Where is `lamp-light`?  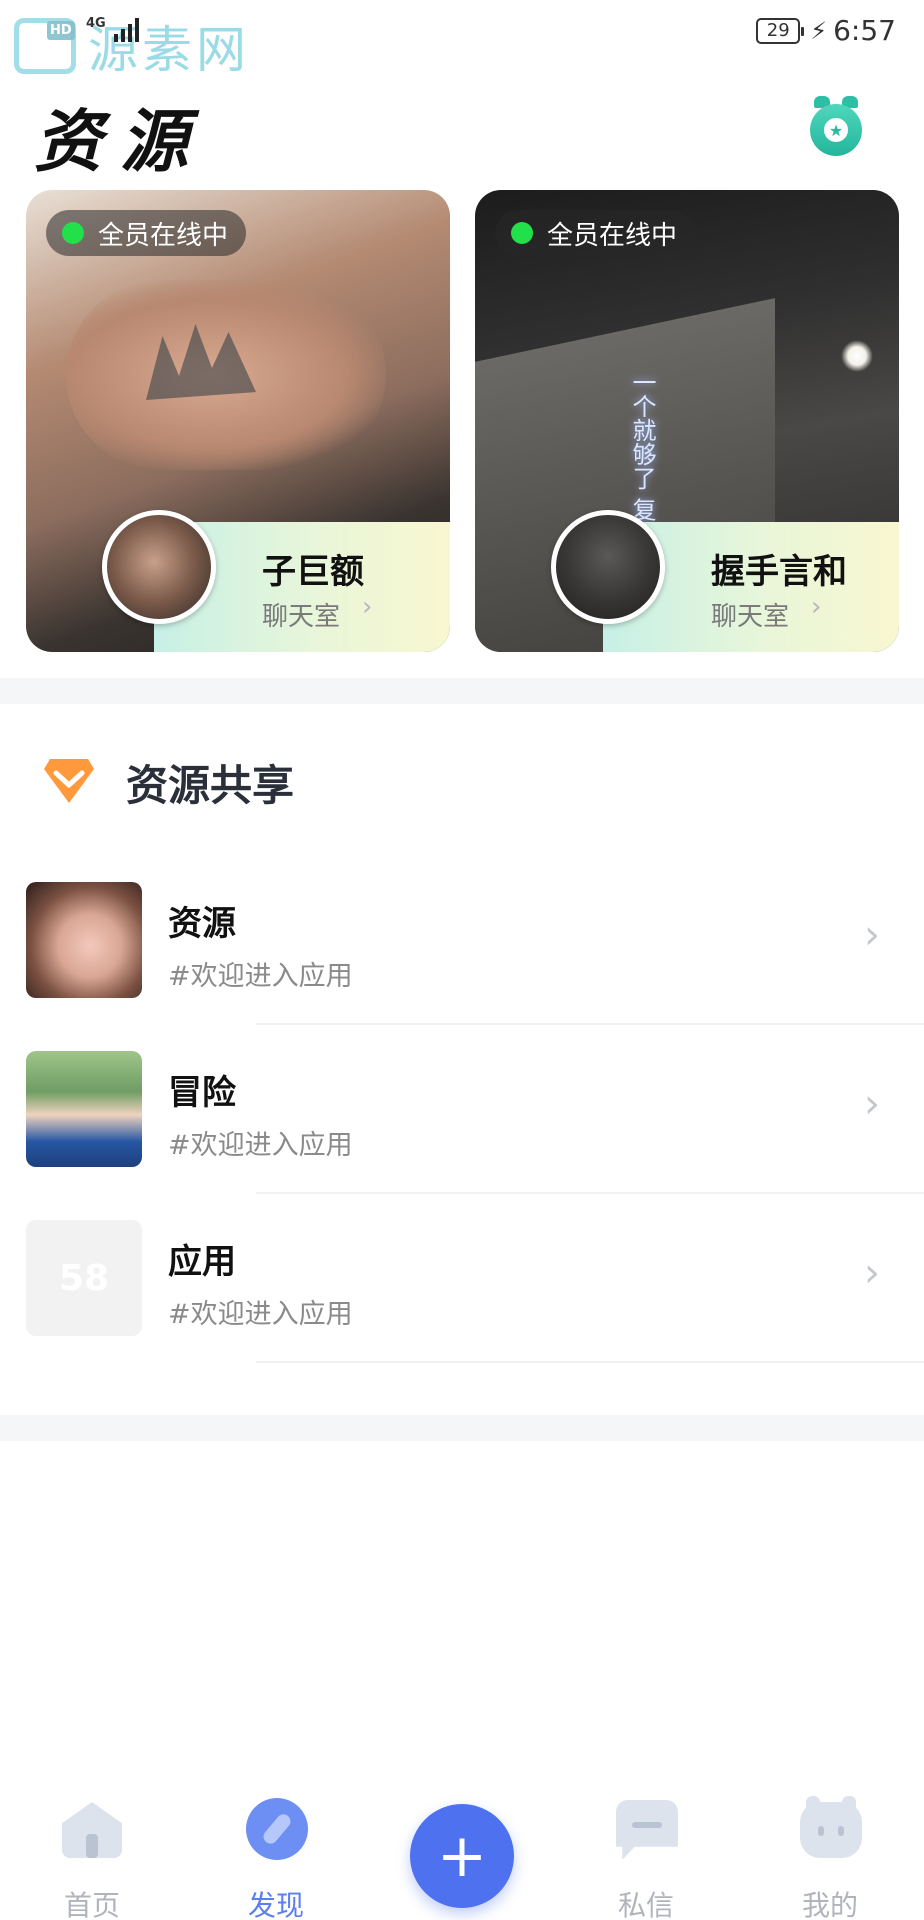
lamp-light is located at coordinates (857, 356).